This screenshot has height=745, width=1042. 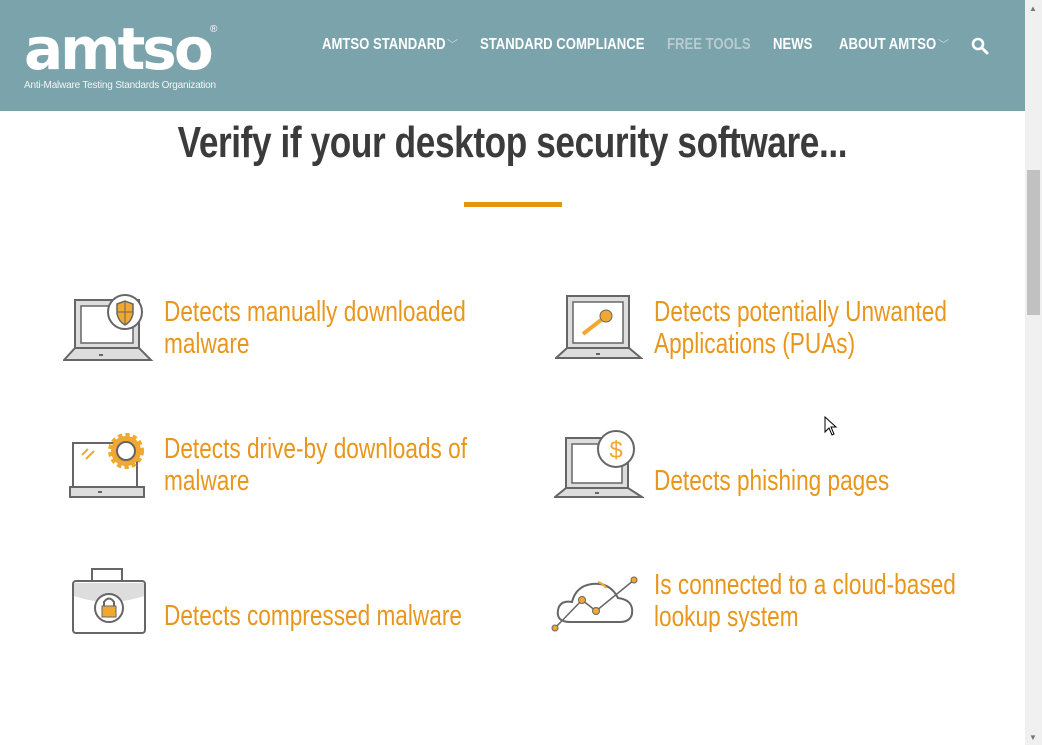 What do you see at coordinates (599, 464) in the screenshot?
I see `laptop-dollar-icon: $` at bounding box center [599, 464].